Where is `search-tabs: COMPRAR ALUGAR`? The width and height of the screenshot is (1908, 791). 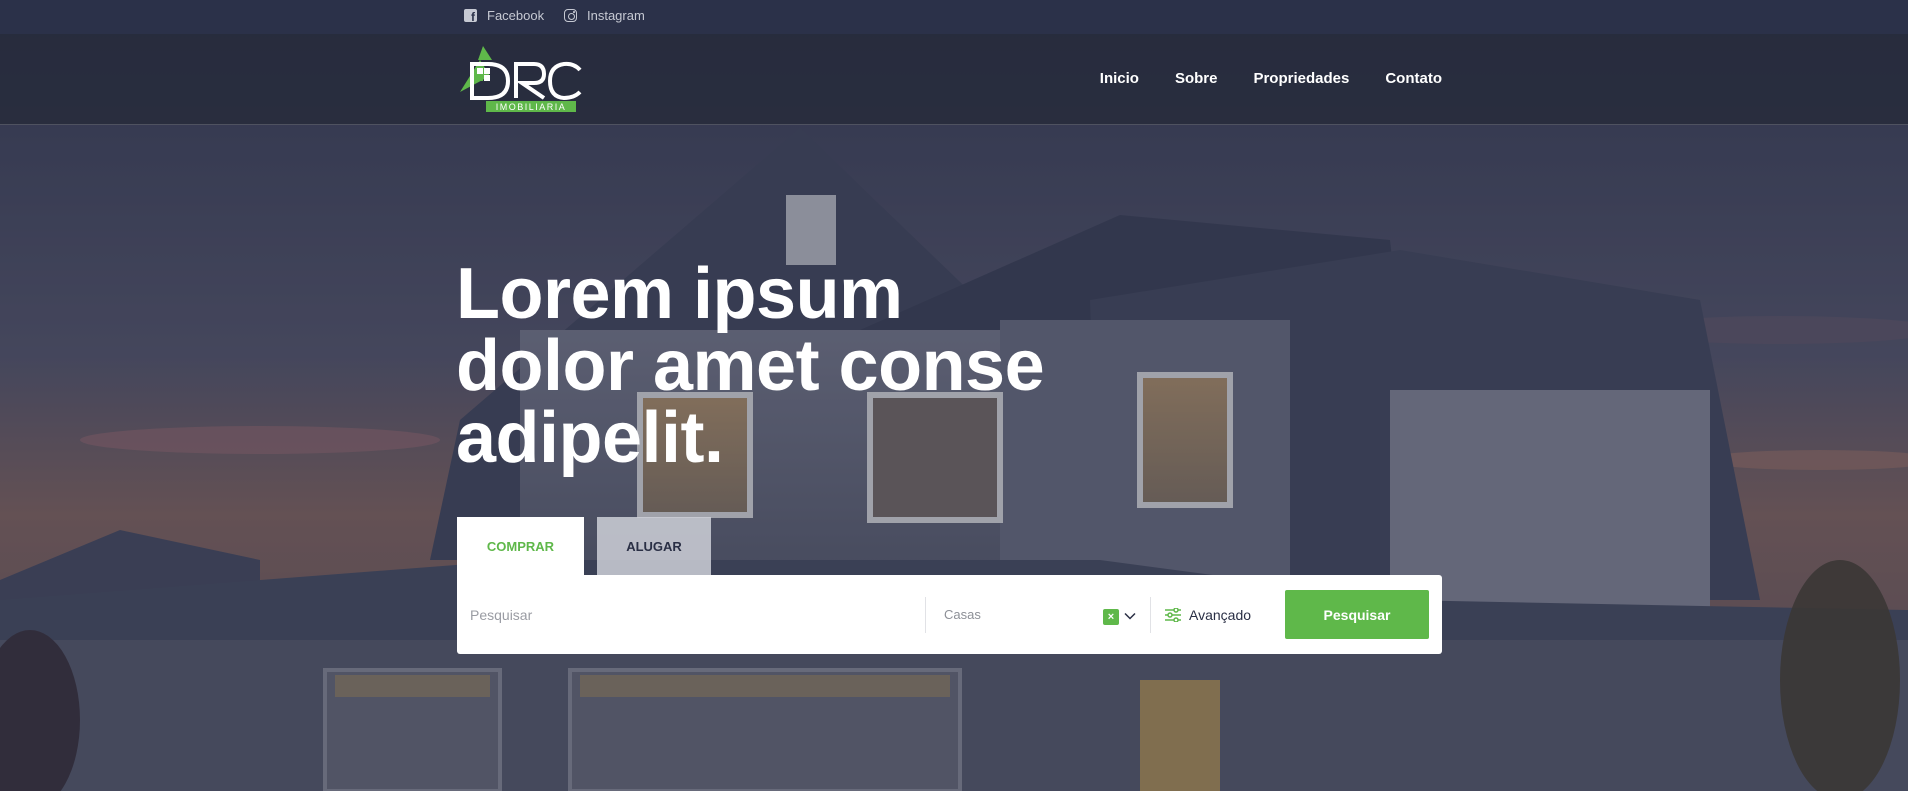 search-tabs: COMPRAR ALUGAR is located at coordinates (584, 546).